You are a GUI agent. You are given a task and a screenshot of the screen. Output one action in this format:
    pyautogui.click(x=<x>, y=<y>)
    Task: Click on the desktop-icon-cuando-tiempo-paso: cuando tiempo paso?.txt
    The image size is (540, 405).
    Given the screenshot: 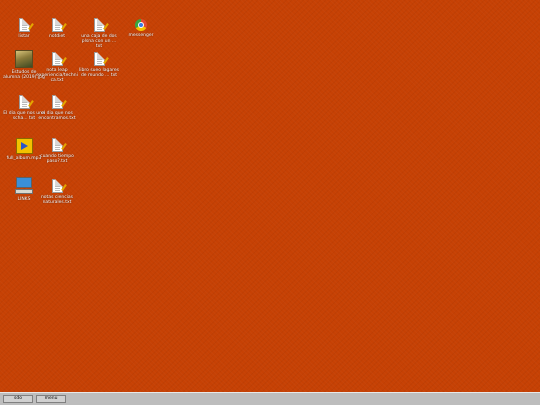 What is the action you would take?
    pyautogui.click(x=57, y=150)
    